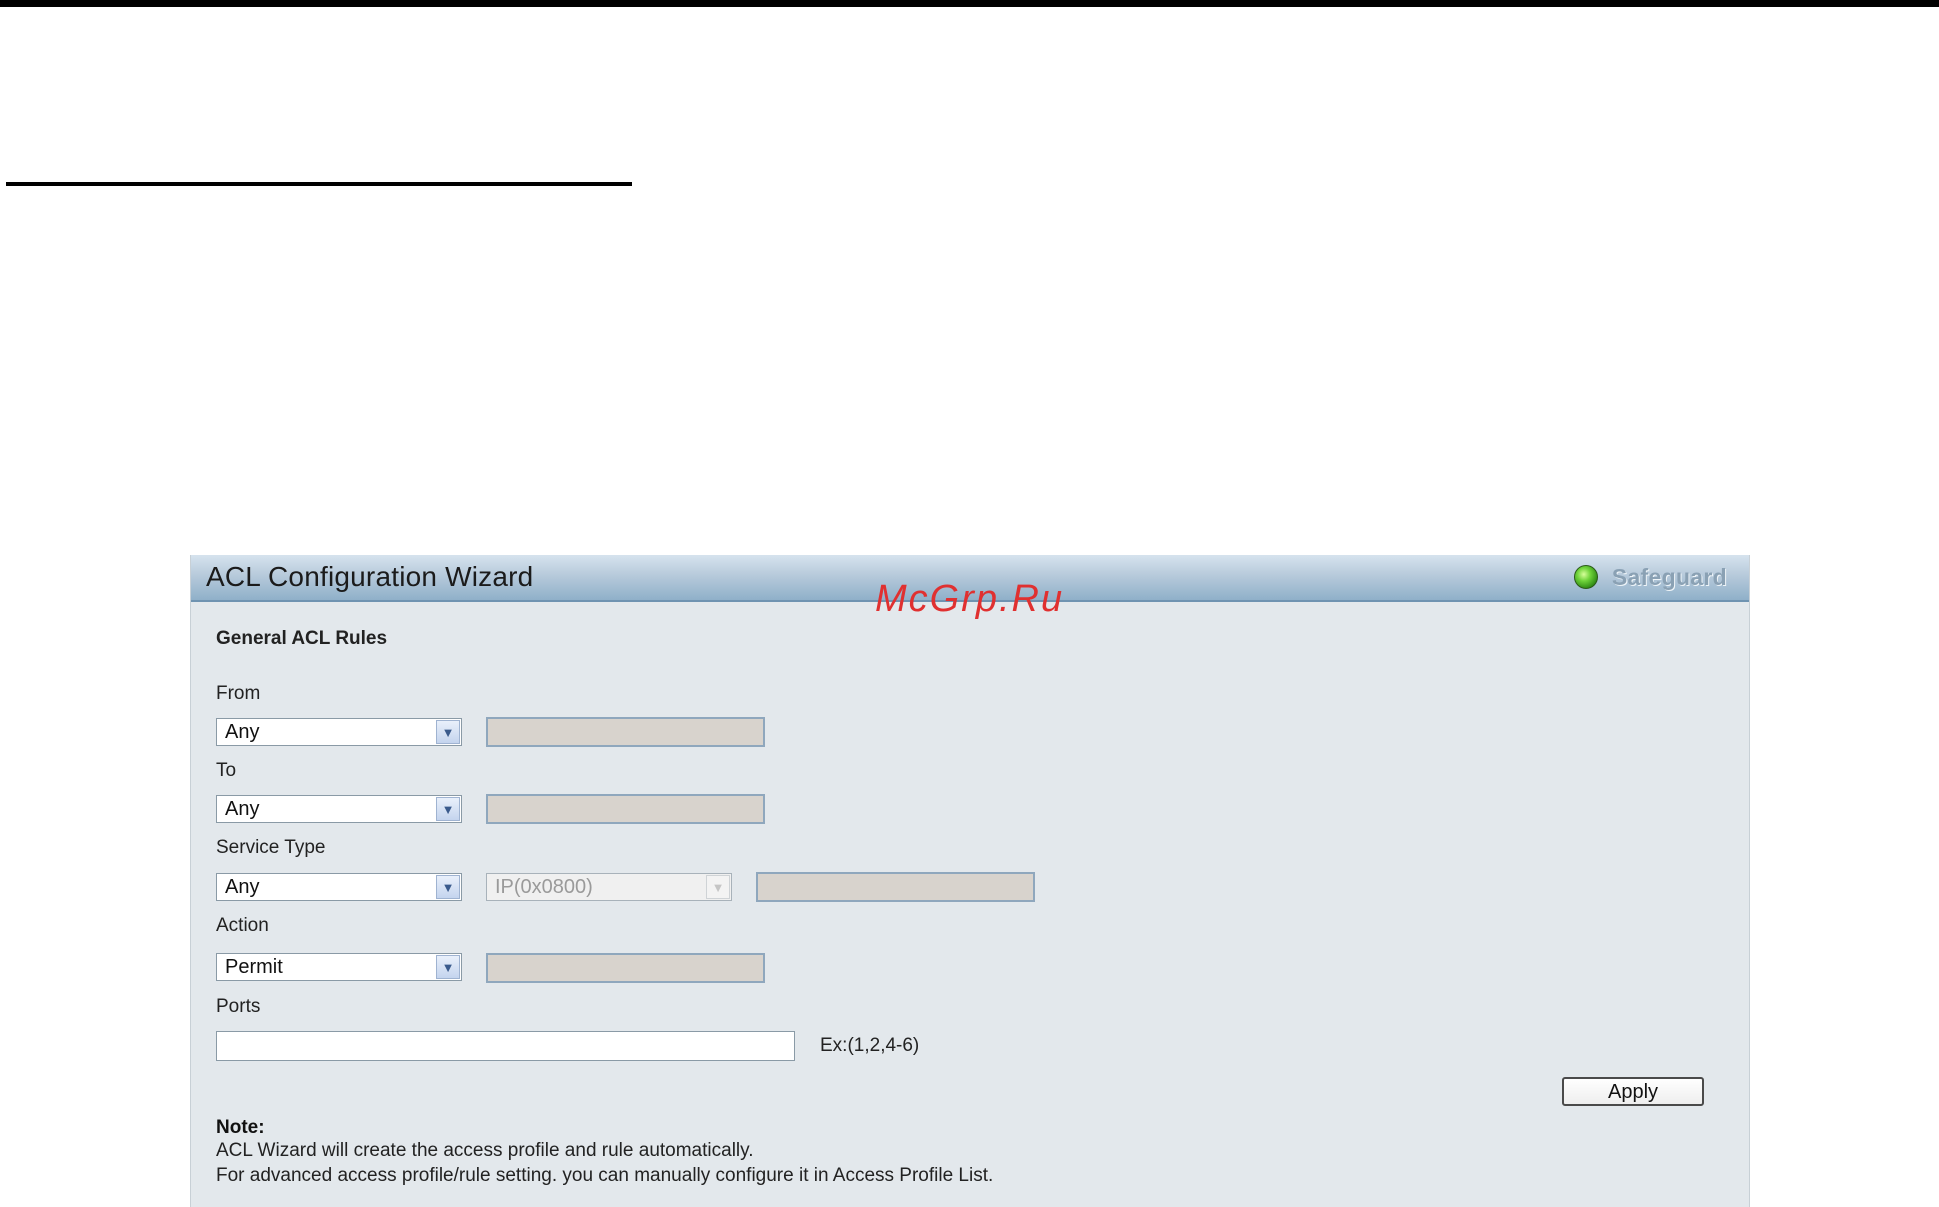 The width and height of the screenshot is (1939, 1207). I want to click on protocol-select: IP(0x0800) ▼, so click(609, 887).